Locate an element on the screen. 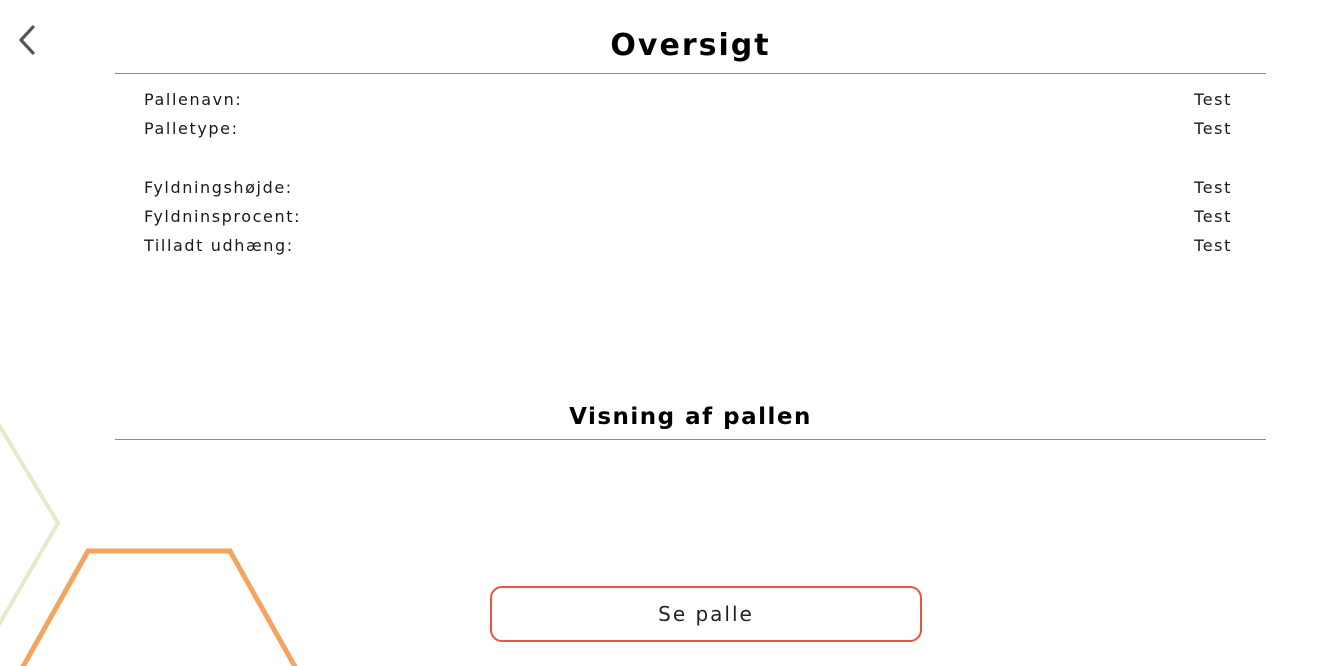  back-button is located at coordinates (27, 40).